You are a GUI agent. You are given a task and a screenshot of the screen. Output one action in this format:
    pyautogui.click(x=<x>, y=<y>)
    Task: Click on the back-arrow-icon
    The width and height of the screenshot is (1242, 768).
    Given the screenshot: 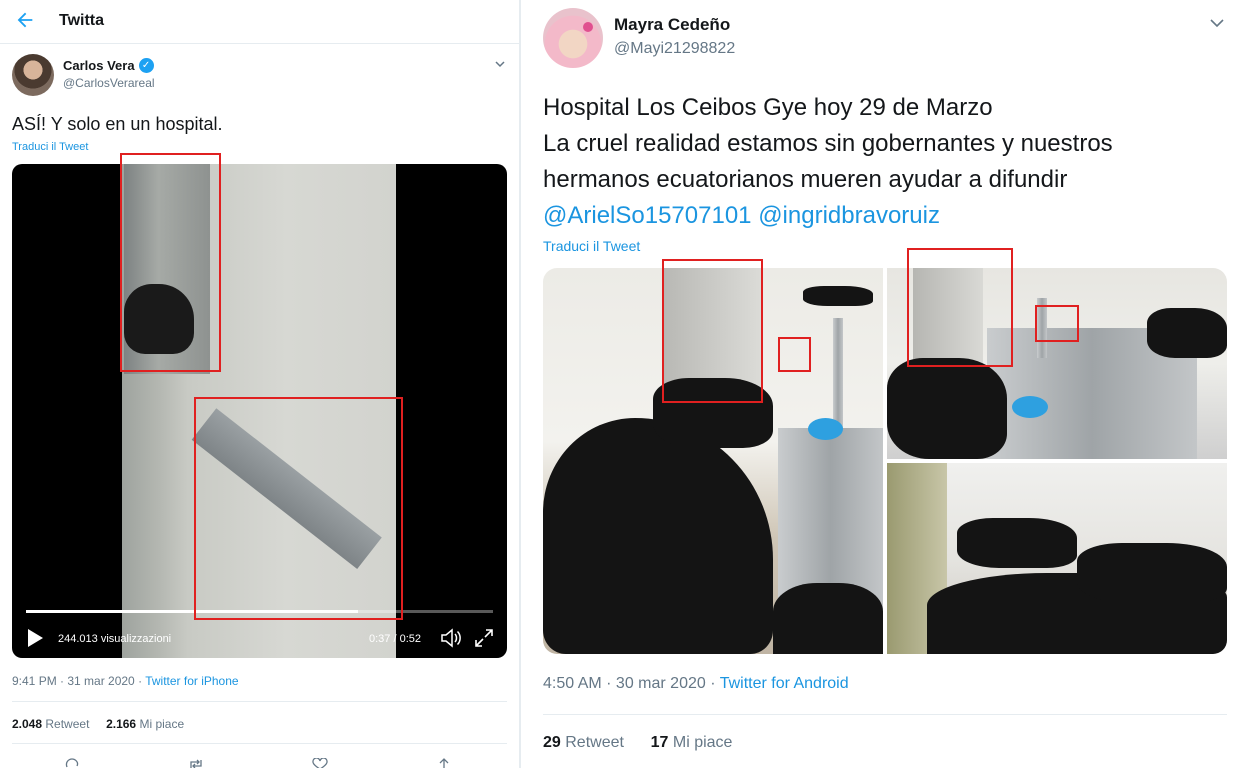 What is the action you would take?
    pyautogui.click(x=25, y=20)
    